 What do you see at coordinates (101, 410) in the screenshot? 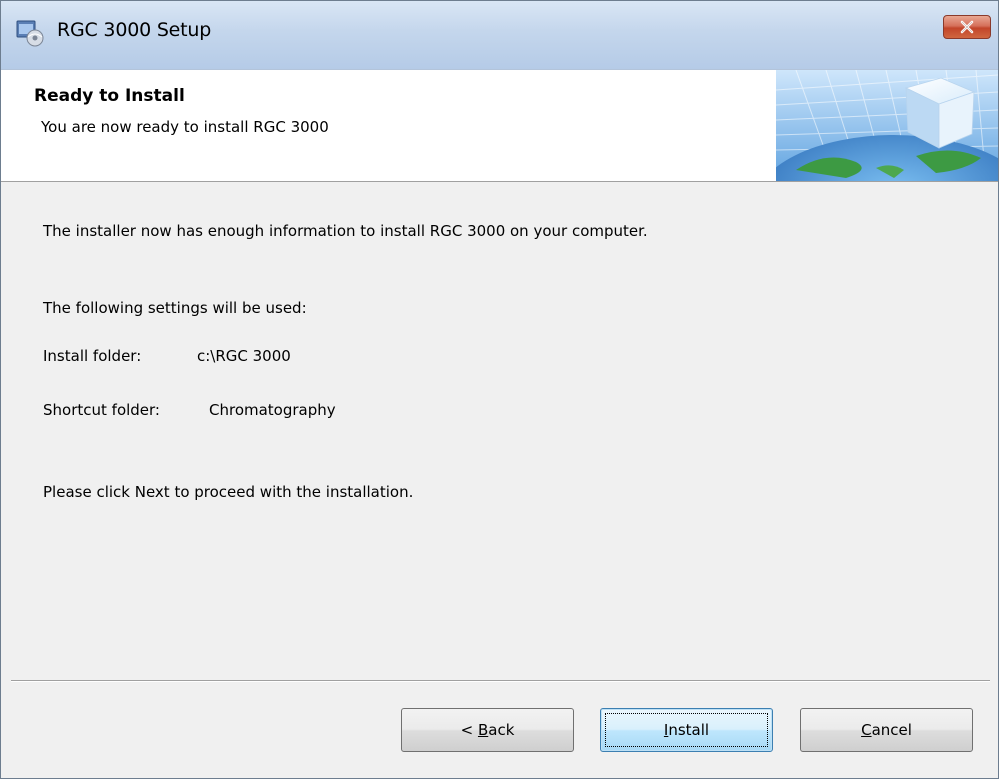
I see `shortcut-folder-label: Shortcut folder:` at bounding box center [101, 410].